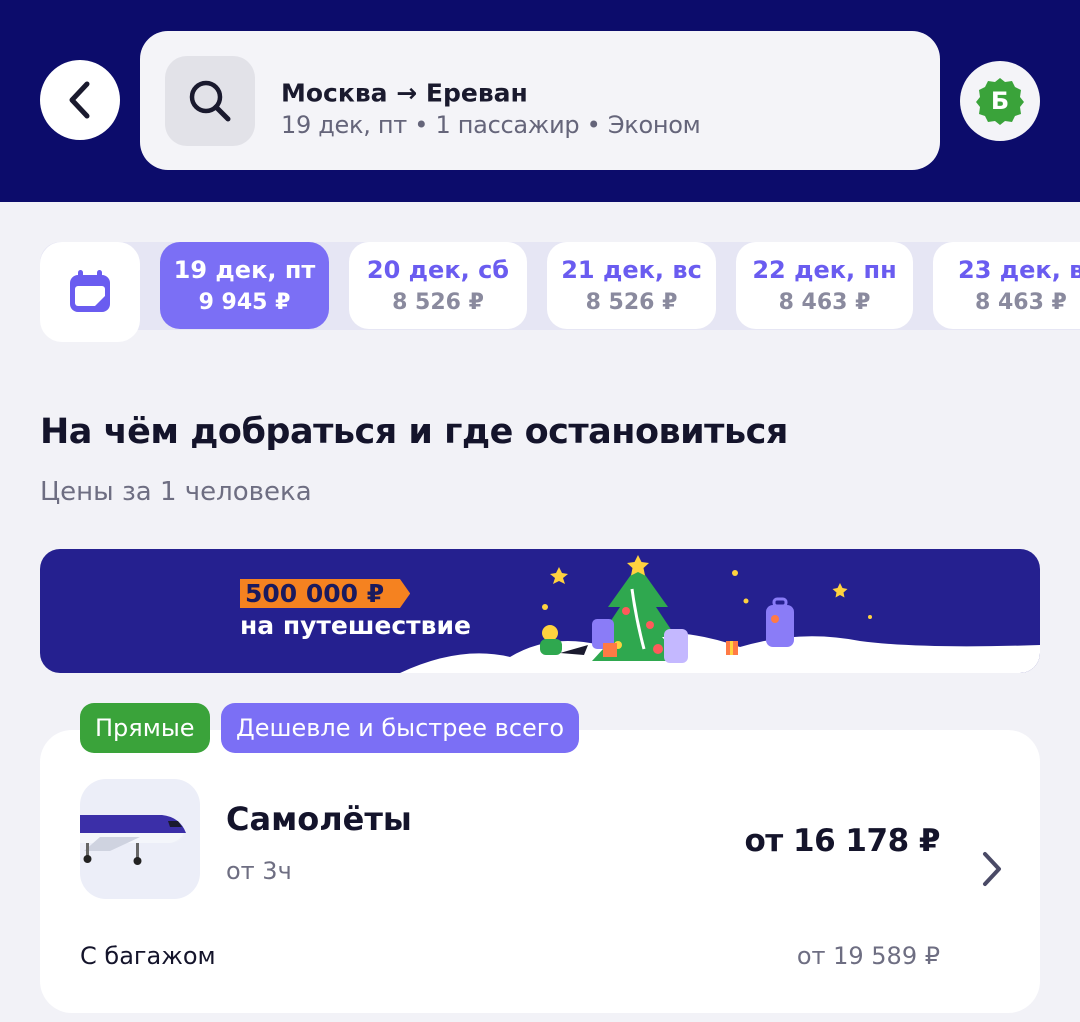 This screenshot has width=1080, height=1022. I want to click on section-subtitle: Цены за 1 человека, so click(176, 492).